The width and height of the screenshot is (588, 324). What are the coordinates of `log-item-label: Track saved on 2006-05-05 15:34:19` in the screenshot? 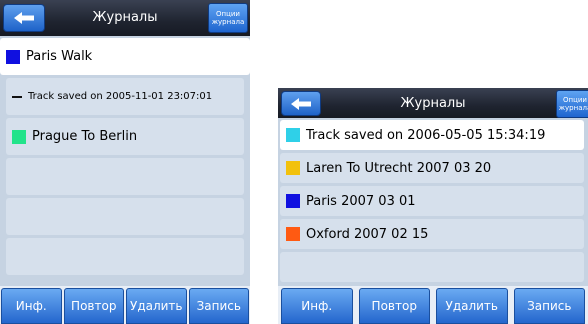 It's located at (426, 135).